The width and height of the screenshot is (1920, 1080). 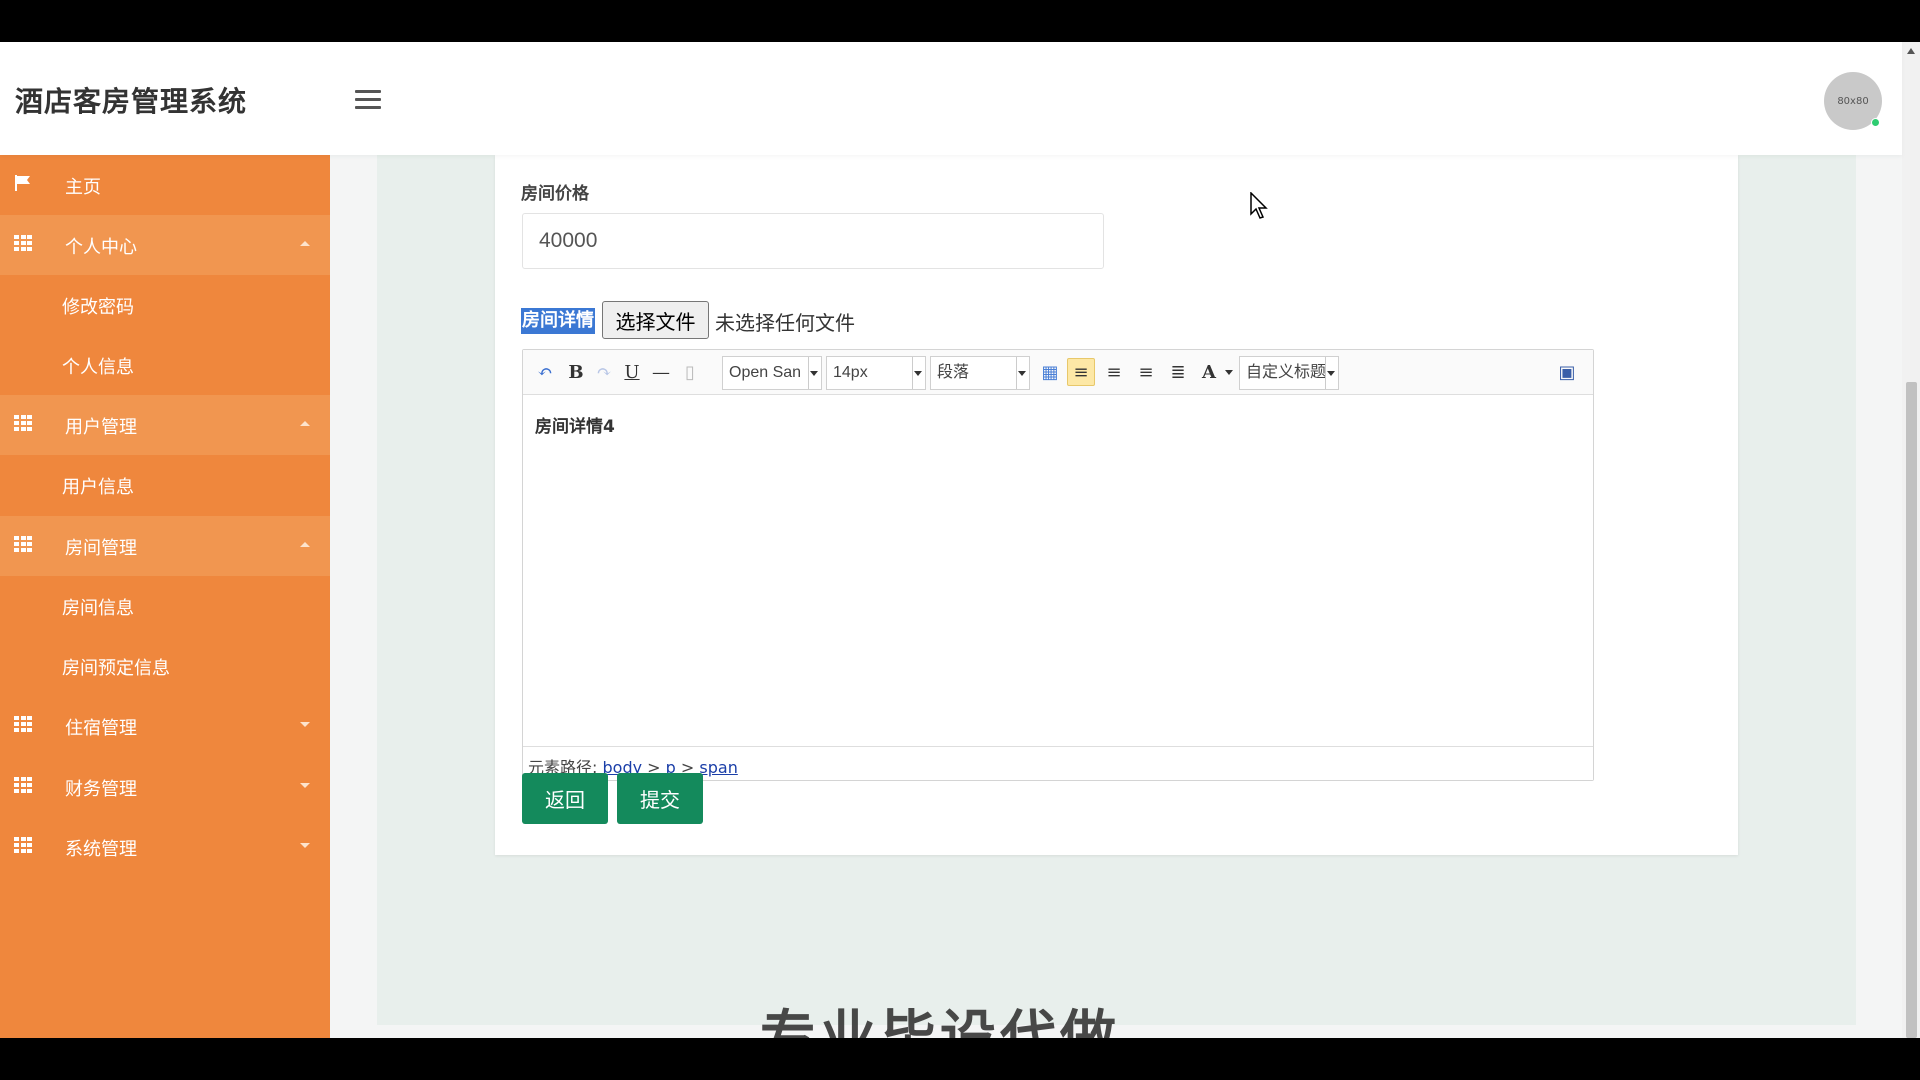 I want to click on custom-heading-value: 自定义标题, so click(x=1286, y=372).